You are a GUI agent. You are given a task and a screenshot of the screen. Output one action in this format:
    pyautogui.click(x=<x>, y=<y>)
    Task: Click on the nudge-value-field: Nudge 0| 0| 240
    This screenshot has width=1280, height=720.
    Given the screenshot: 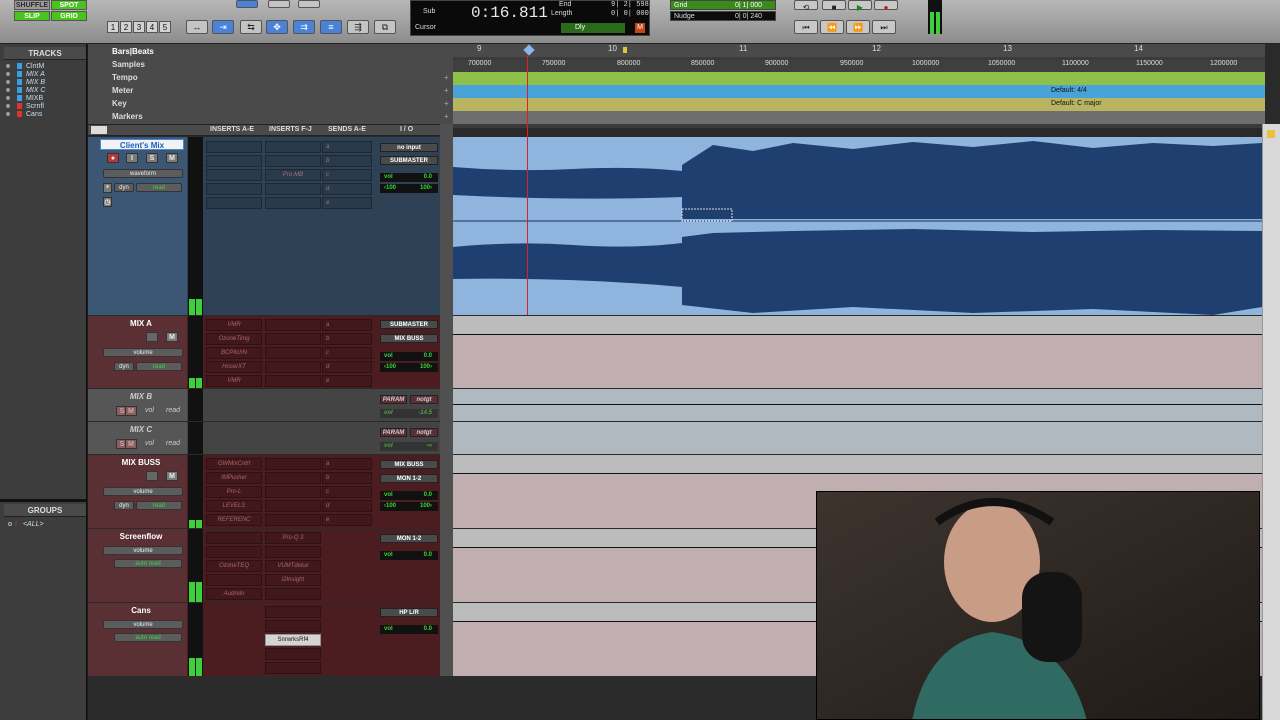 What is the action you would take?
    pyautogui.click(x=723, y=16)
    